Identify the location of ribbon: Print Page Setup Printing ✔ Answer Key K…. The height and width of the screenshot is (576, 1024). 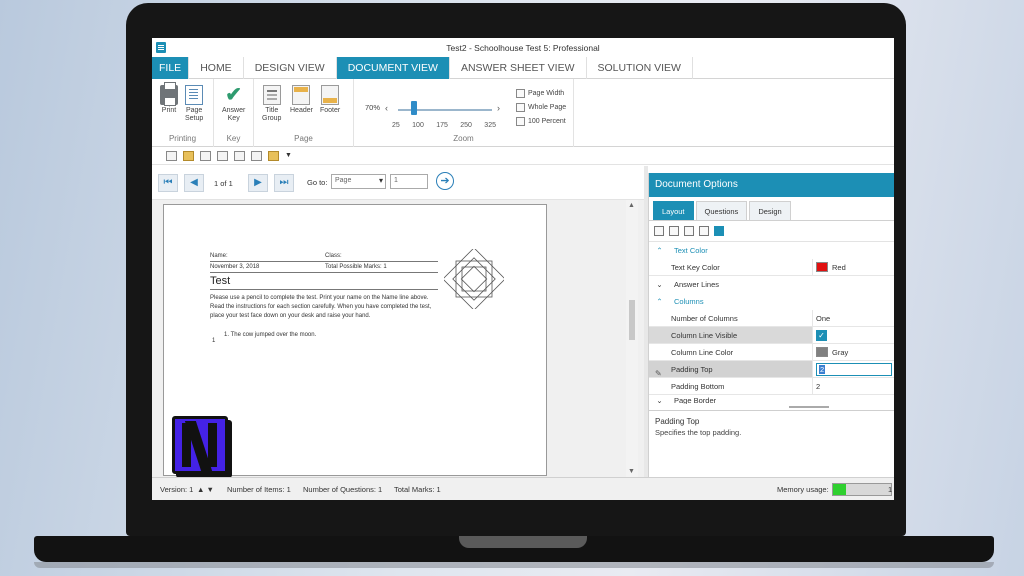
(523, 113).